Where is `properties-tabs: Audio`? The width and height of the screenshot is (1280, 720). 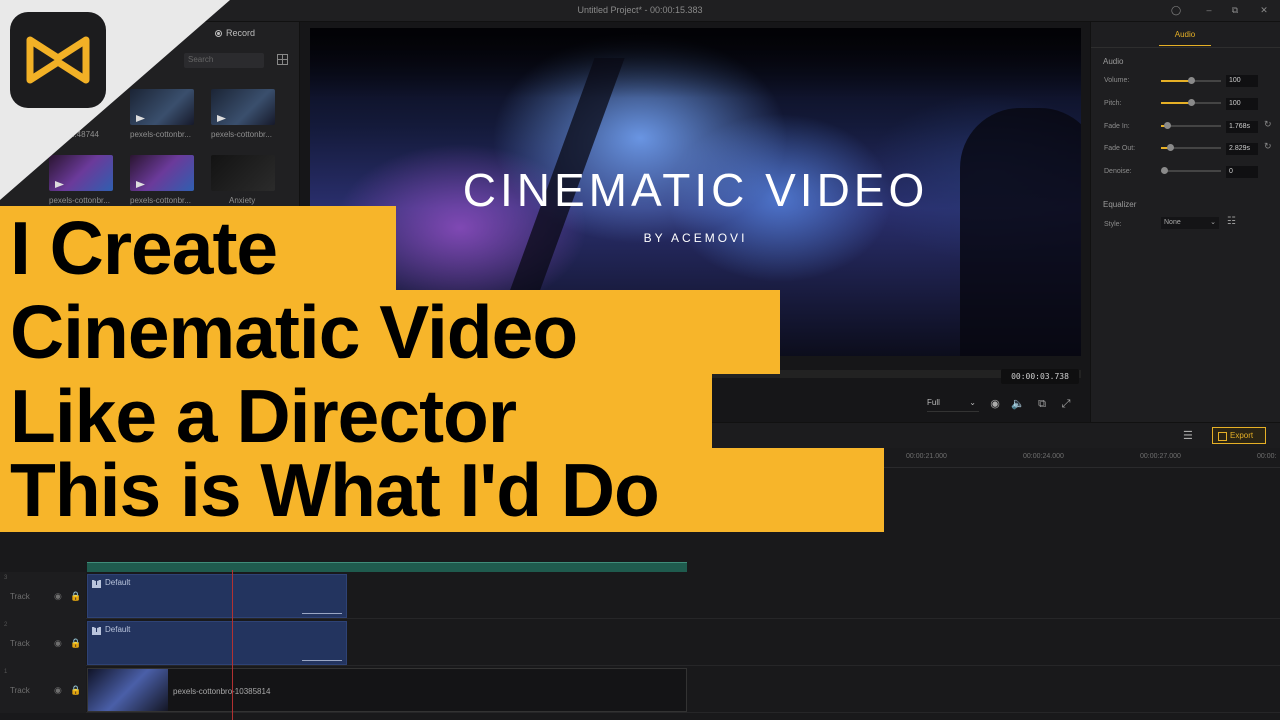
properties-tabs: Audio is located at coordinates (1185, 35).